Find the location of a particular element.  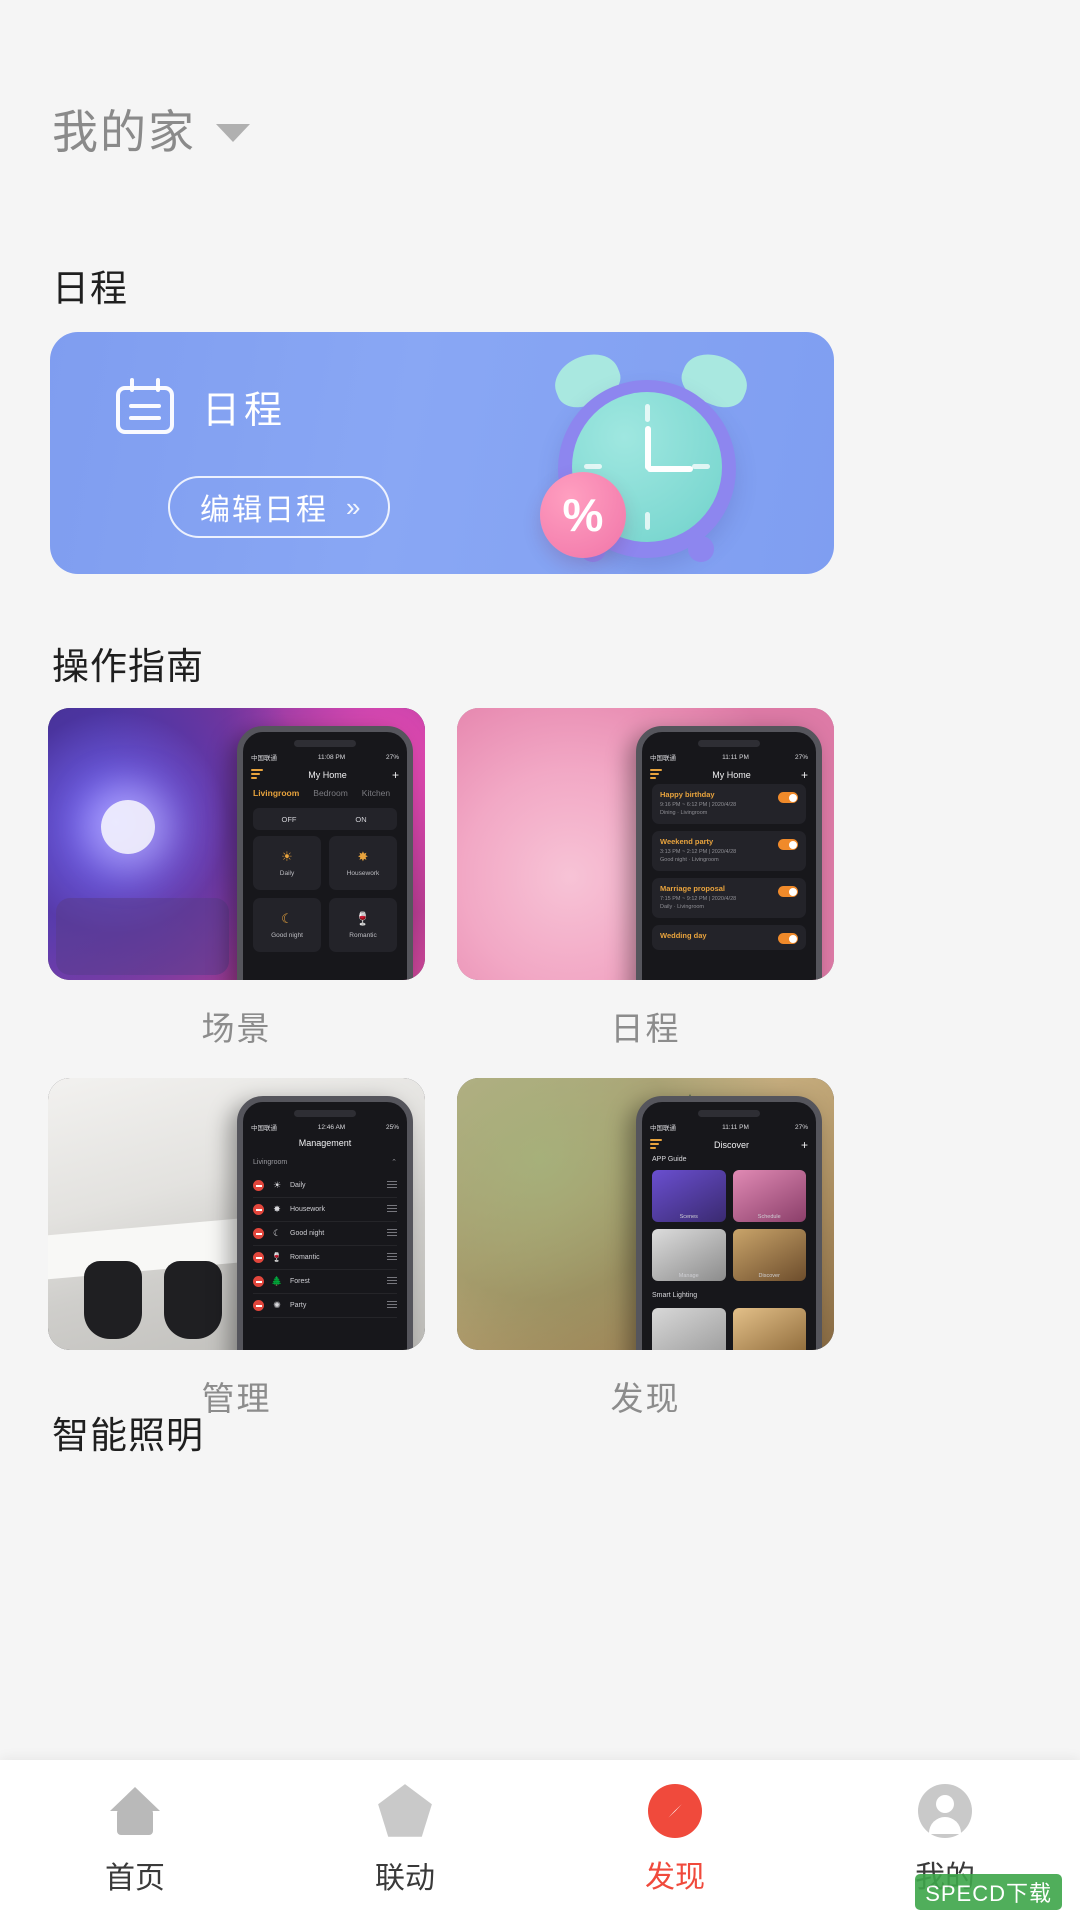

schedule-item-time: 3:13 PM ~ 2:12 PM | 2020/4/28 is located at coordinates (698, 852).